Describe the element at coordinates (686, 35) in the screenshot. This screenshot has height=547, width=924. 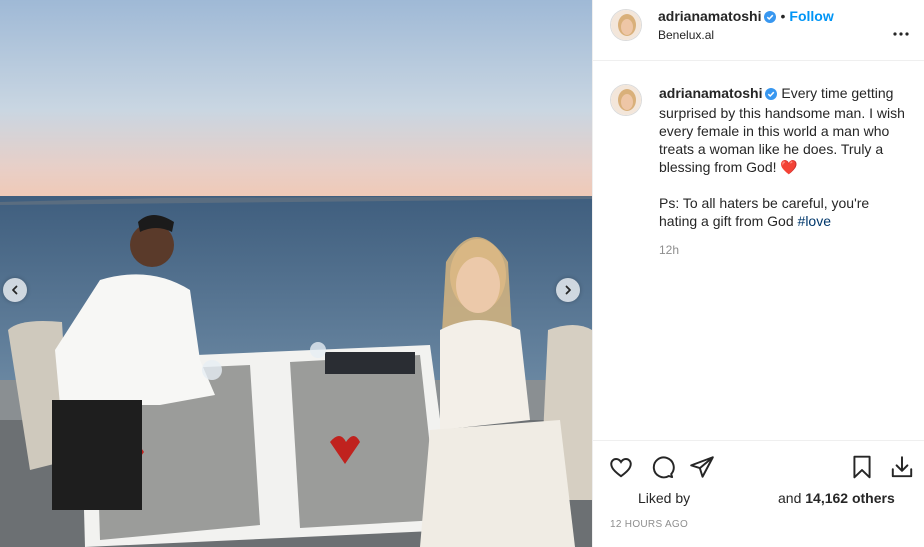
I see `location-link: Benelux.al` at that location.